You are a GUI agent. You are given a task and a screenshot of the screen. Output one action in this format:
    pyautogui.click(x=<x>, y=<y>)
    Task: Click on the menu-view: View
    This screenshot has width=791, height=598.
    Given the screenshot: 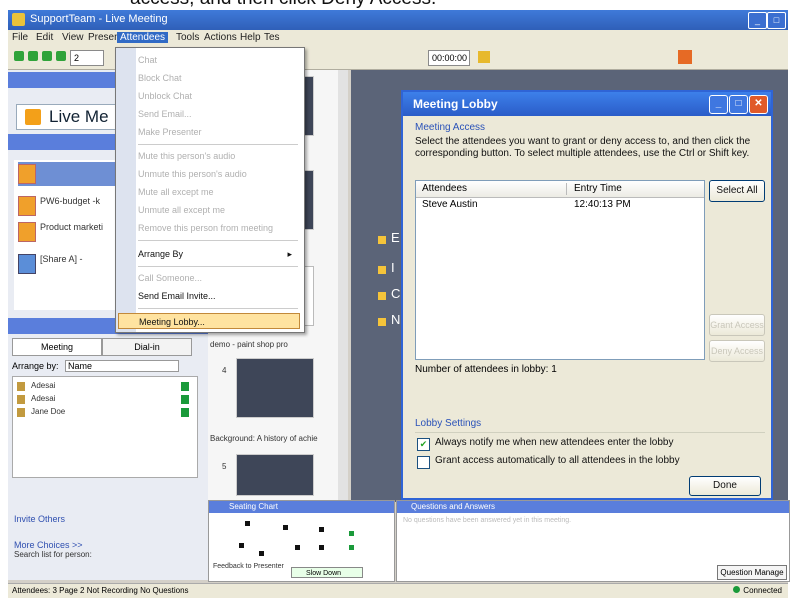 What is the action you would take?
    pyautogui.click(x=73, y=37)
    